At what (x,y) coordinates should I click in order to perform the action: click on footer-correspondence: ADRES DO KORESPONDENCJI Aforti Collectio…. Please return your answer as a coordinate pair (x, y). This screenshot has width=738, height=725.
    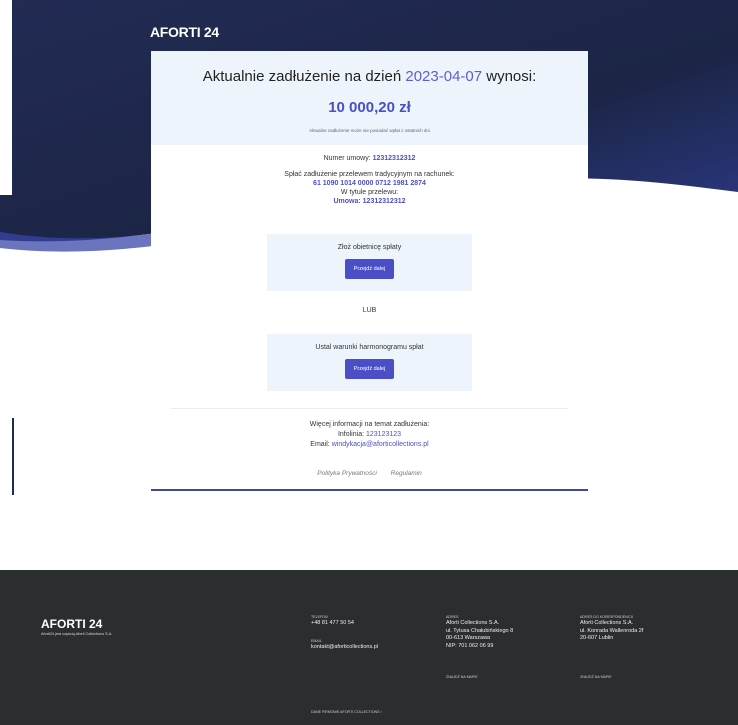
    Looking at the image, I should click on (612, 628).